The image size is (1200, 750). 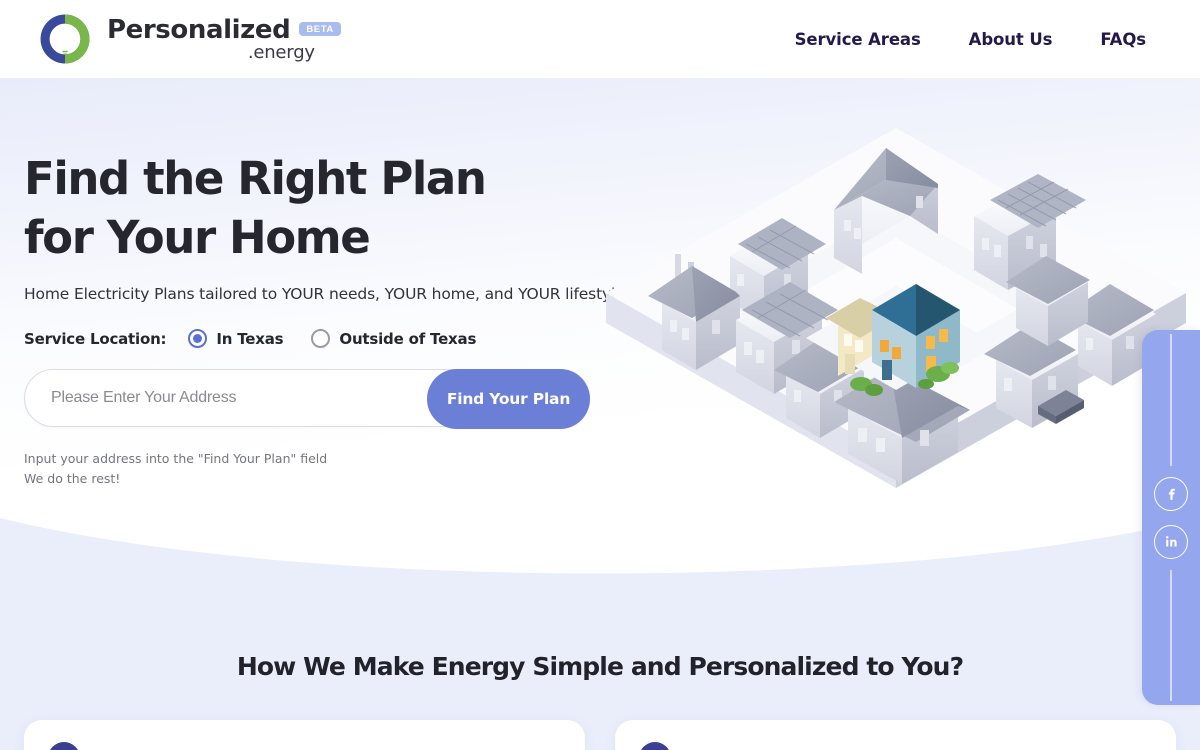 What do you see at coordinates (334, 208) in the screenshot?
I see `page-title: Find the Right Plan for Your Home` at bounding box center [334, 208].